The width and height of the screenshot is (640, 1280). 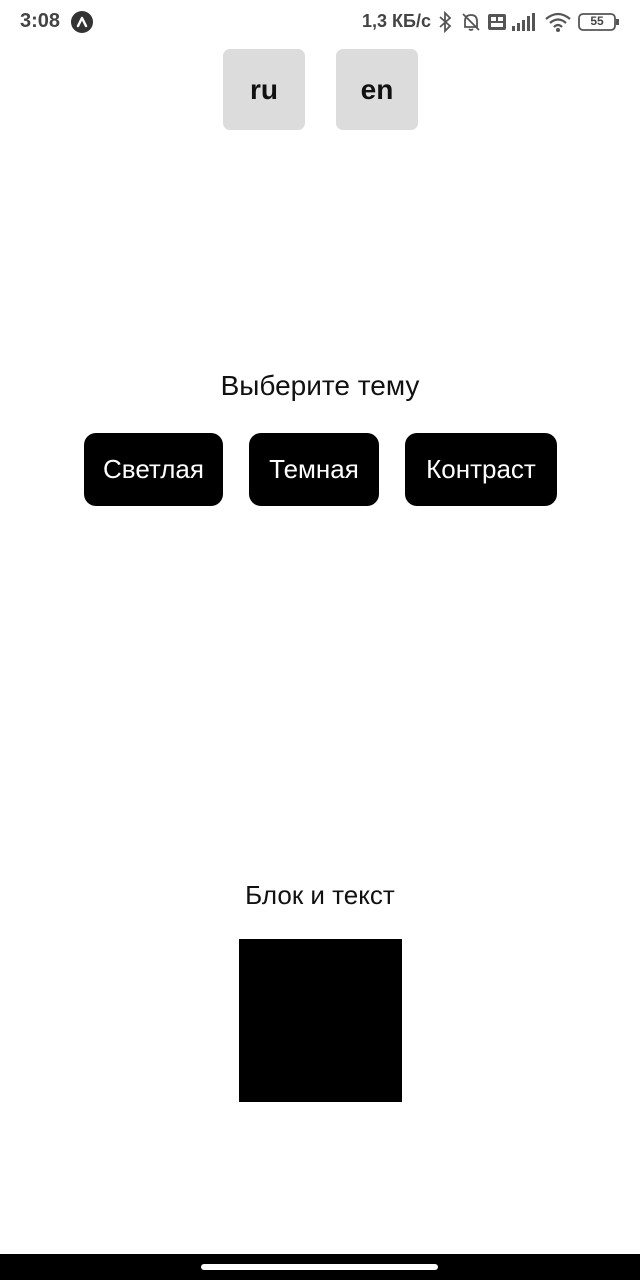 I want to click on theme-light-button: Светлая, so click(x=153, y=469).